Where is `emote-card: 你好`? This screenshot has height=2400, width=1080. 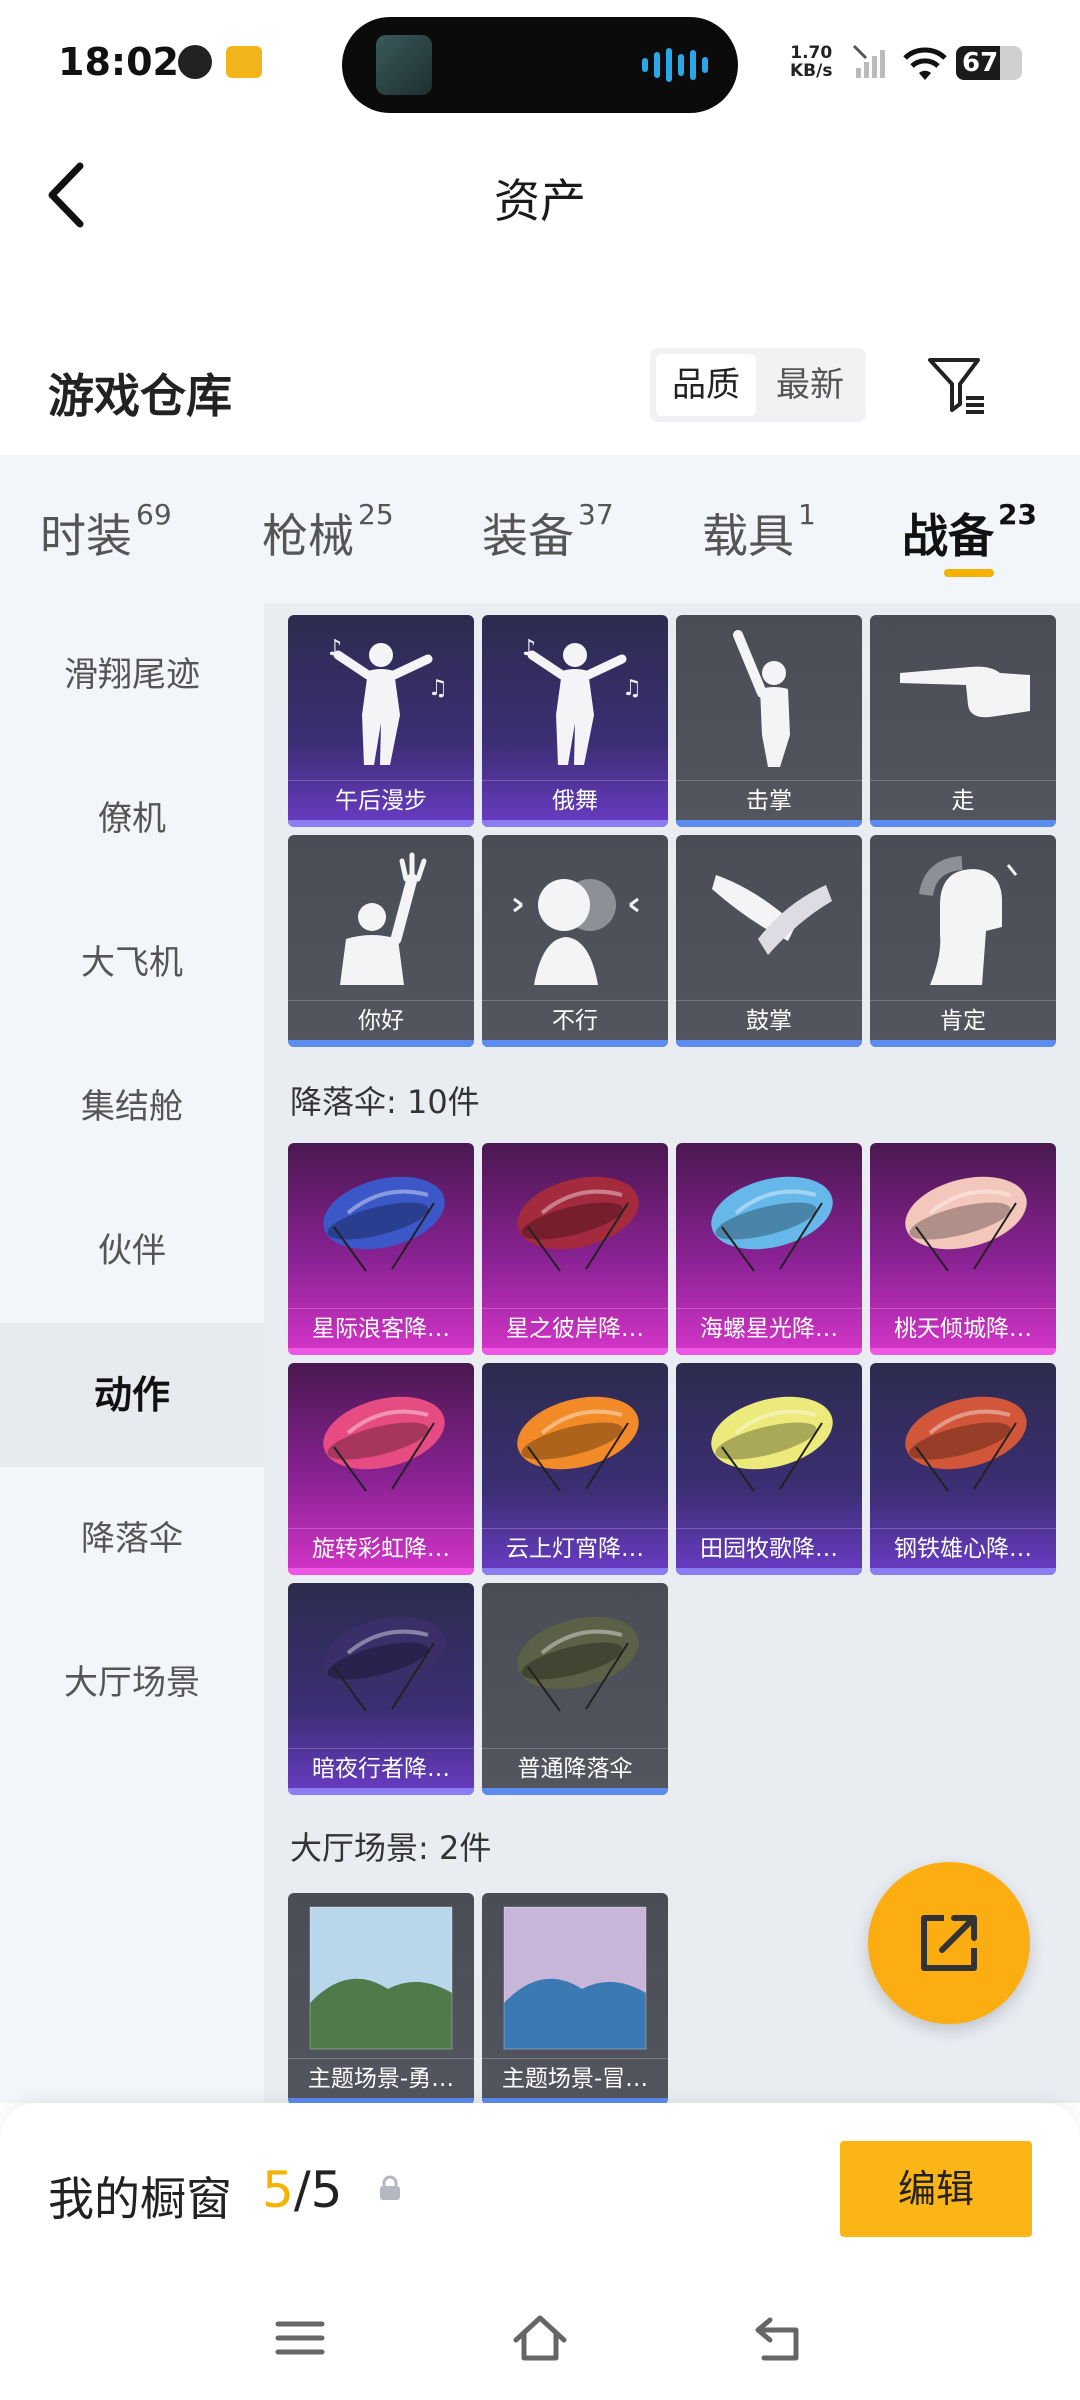 emote-card: 你好 is located at coordinates (381, 941).